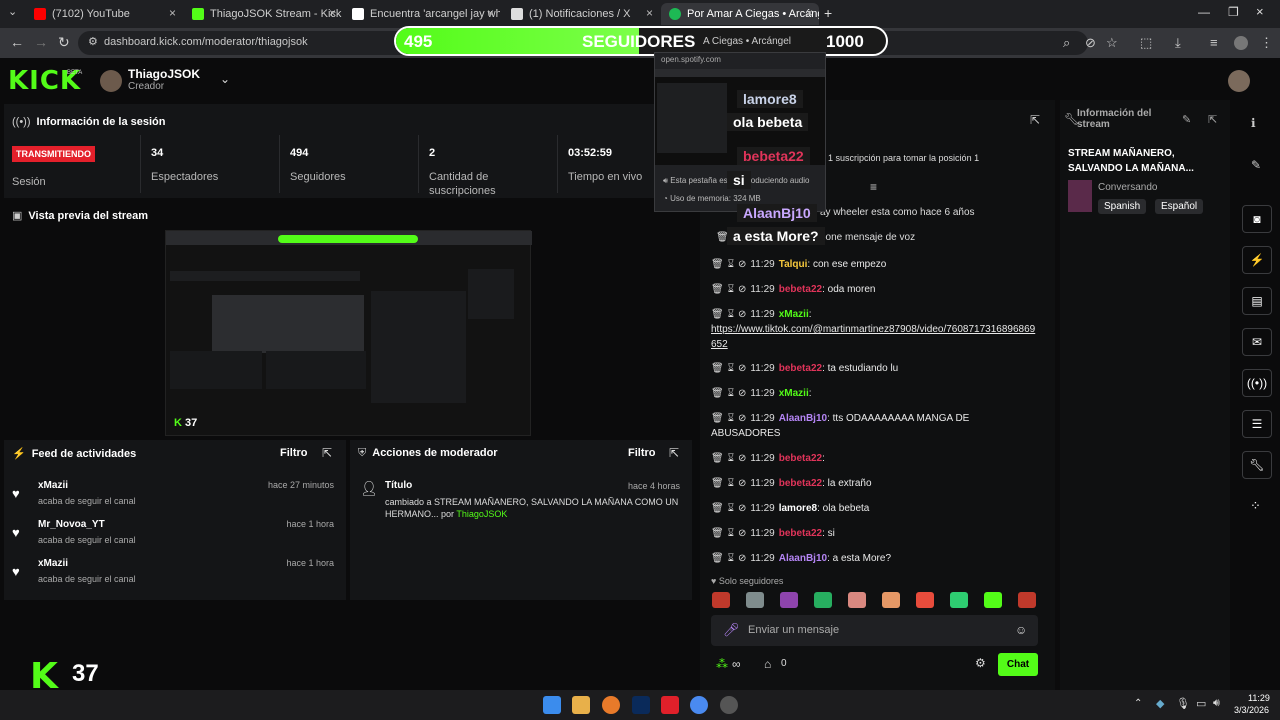  Describe the element at coordinates (729, 705) in the screenshot. I see `obs-icon` at that location.